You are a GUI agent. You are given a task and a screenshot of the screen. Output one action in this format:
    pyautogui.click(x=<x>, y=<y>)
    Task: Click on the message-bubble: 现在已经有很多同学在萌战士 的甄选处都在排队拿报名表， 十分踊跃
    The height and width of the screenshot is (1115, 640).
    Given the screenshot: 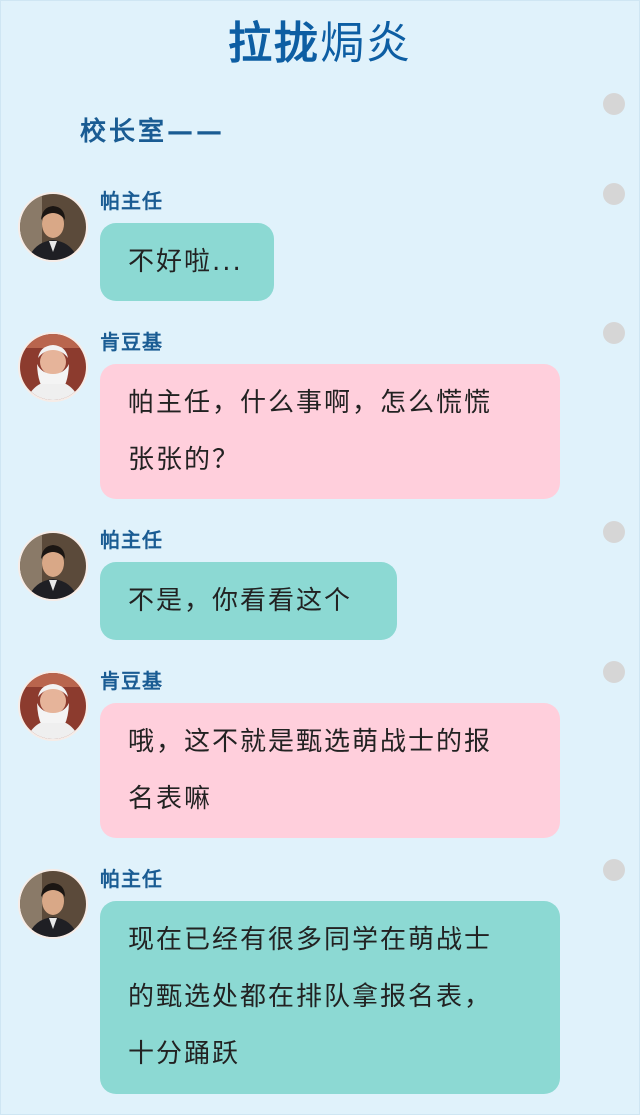 What is the action you would take?
    pyautogui.click(x=330, y=997)
    